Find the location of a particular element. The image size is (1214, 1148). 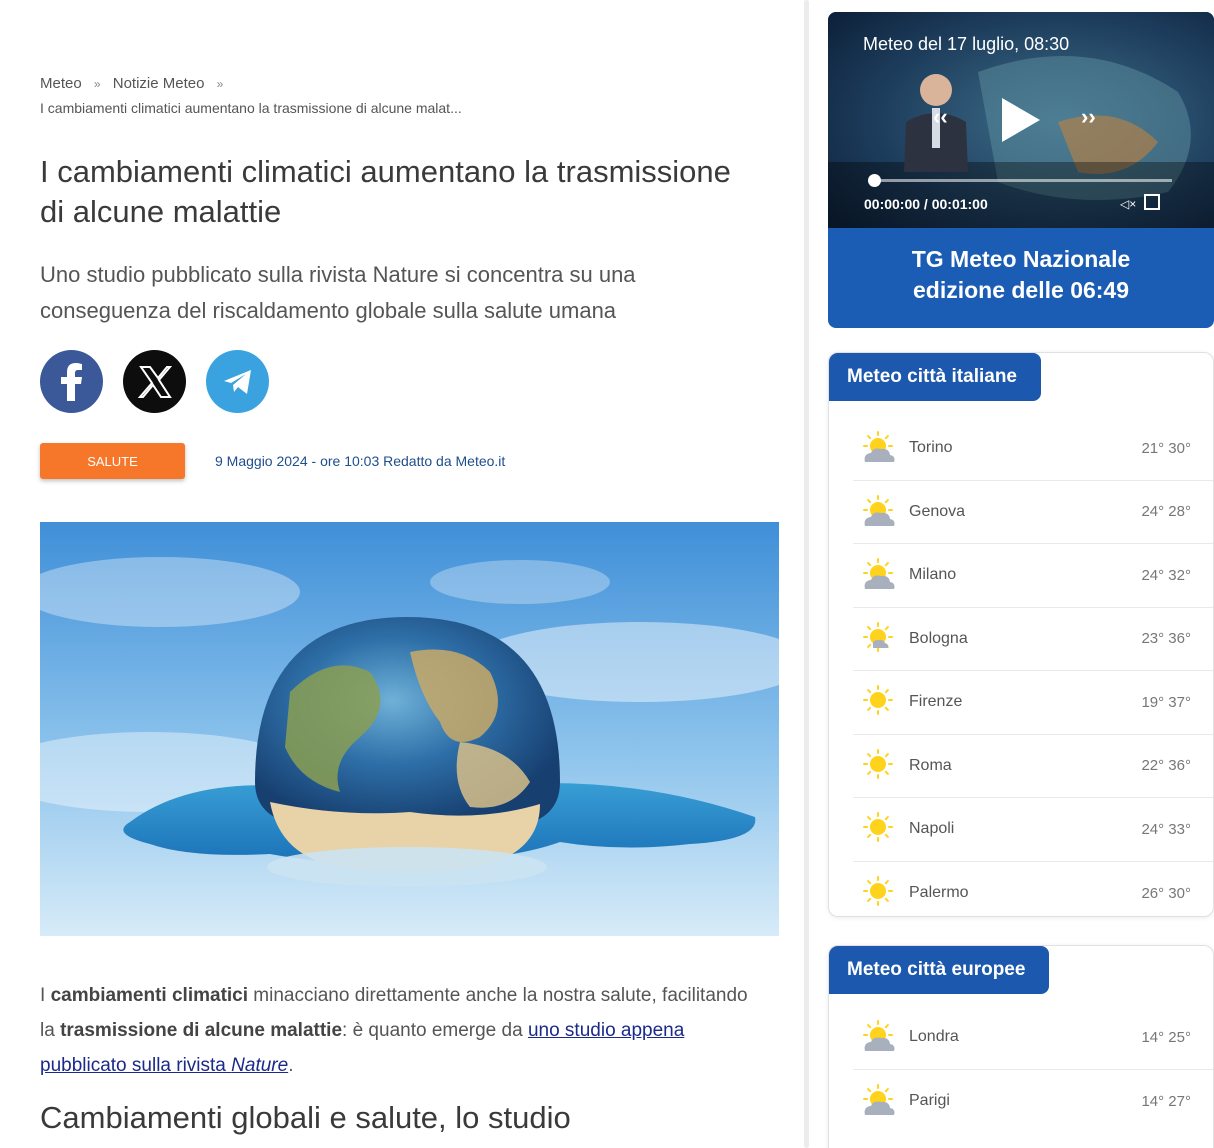

city-temperatures: 14° 25° is located at coordinates (1166, 1037).